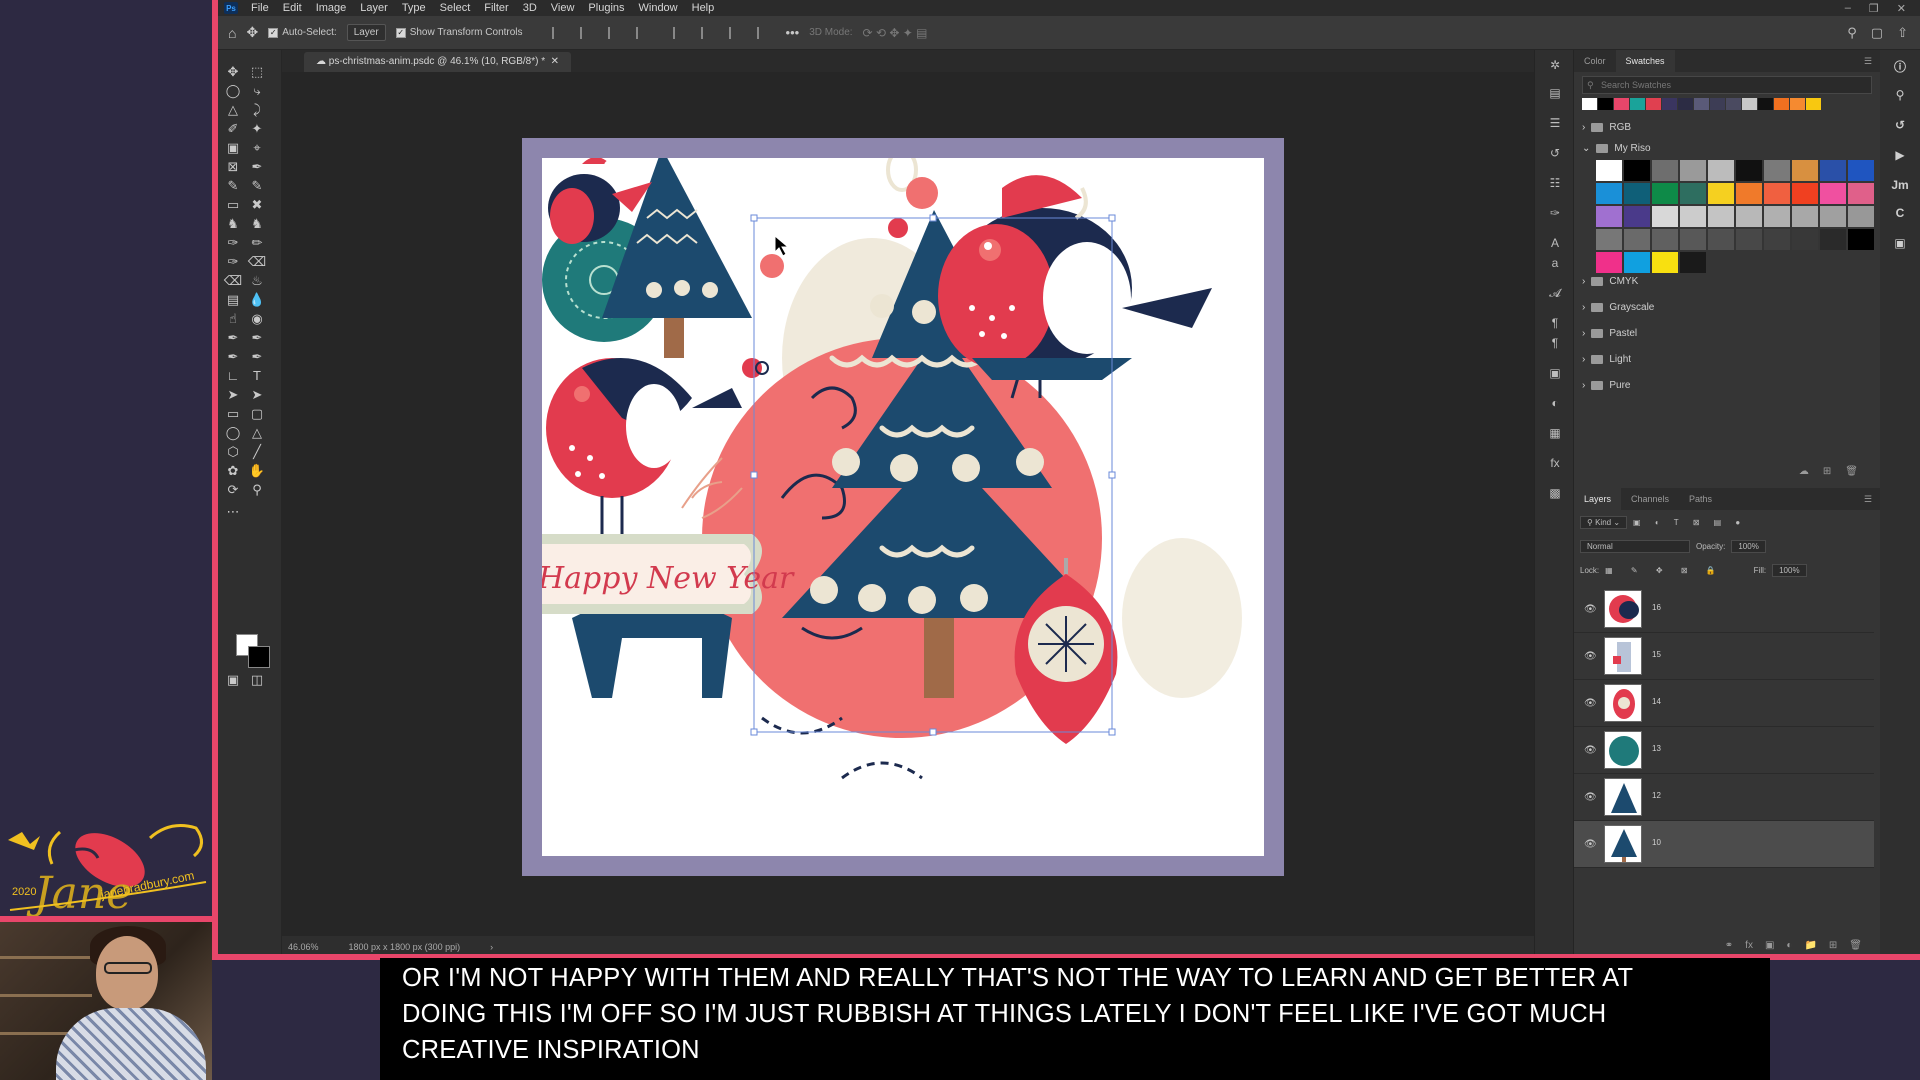 The width and height of the screenshot is (1920, 1080). I want to click on type-tool-icon: T, so click(257, 376).